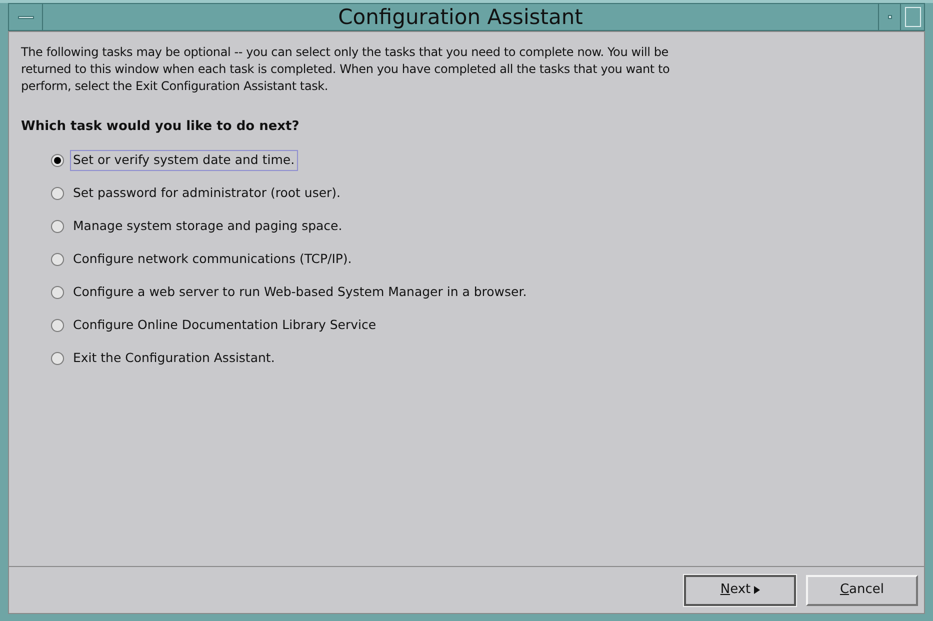 Image resolution: width=933 pixels, height=621 pixels. What do you see at coordinates (225, 325) in the screenshot?
I see `option-label: Configure Online Documentation Library Service` at bounding box center [225, 325].